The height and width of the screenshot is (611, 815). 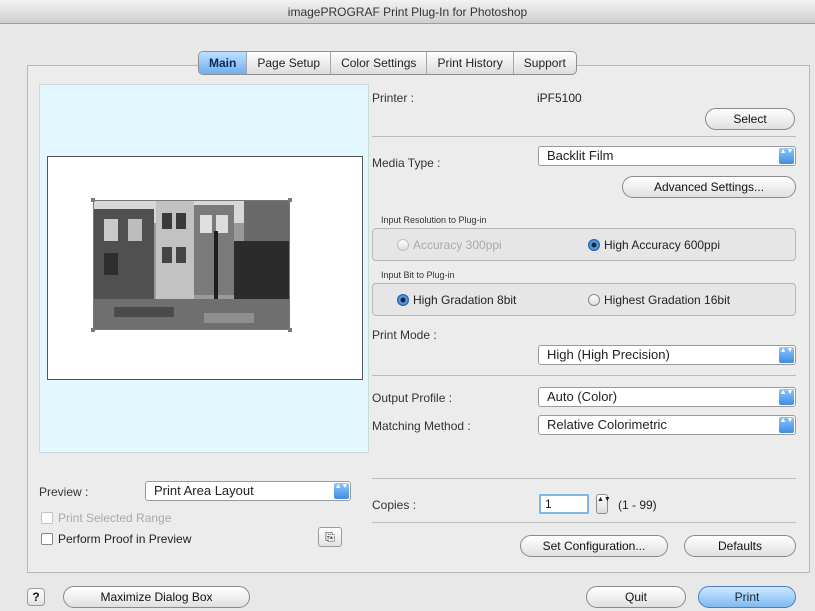 I want to click on proof-preview-icon: ⎘, so click(x=330, y=537).